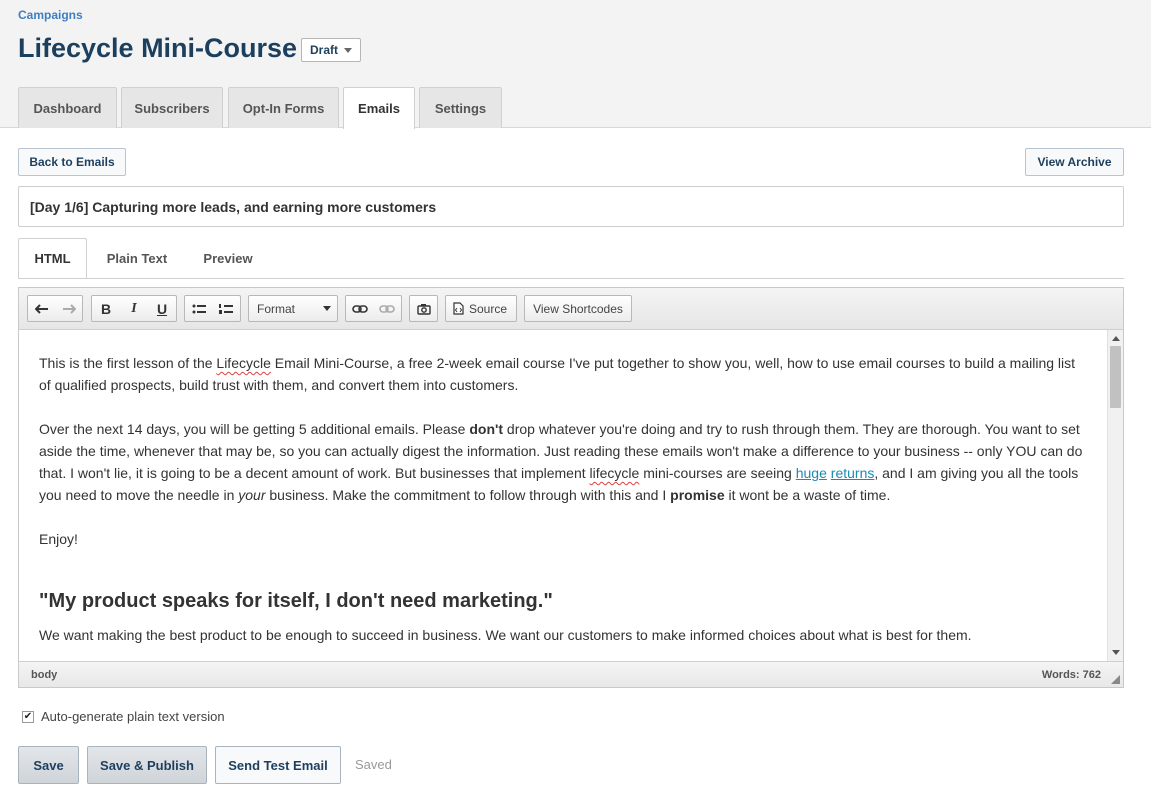  Describe the element at coordinates (41, 308) in the screenshot. I see `undo-icon` at that location.